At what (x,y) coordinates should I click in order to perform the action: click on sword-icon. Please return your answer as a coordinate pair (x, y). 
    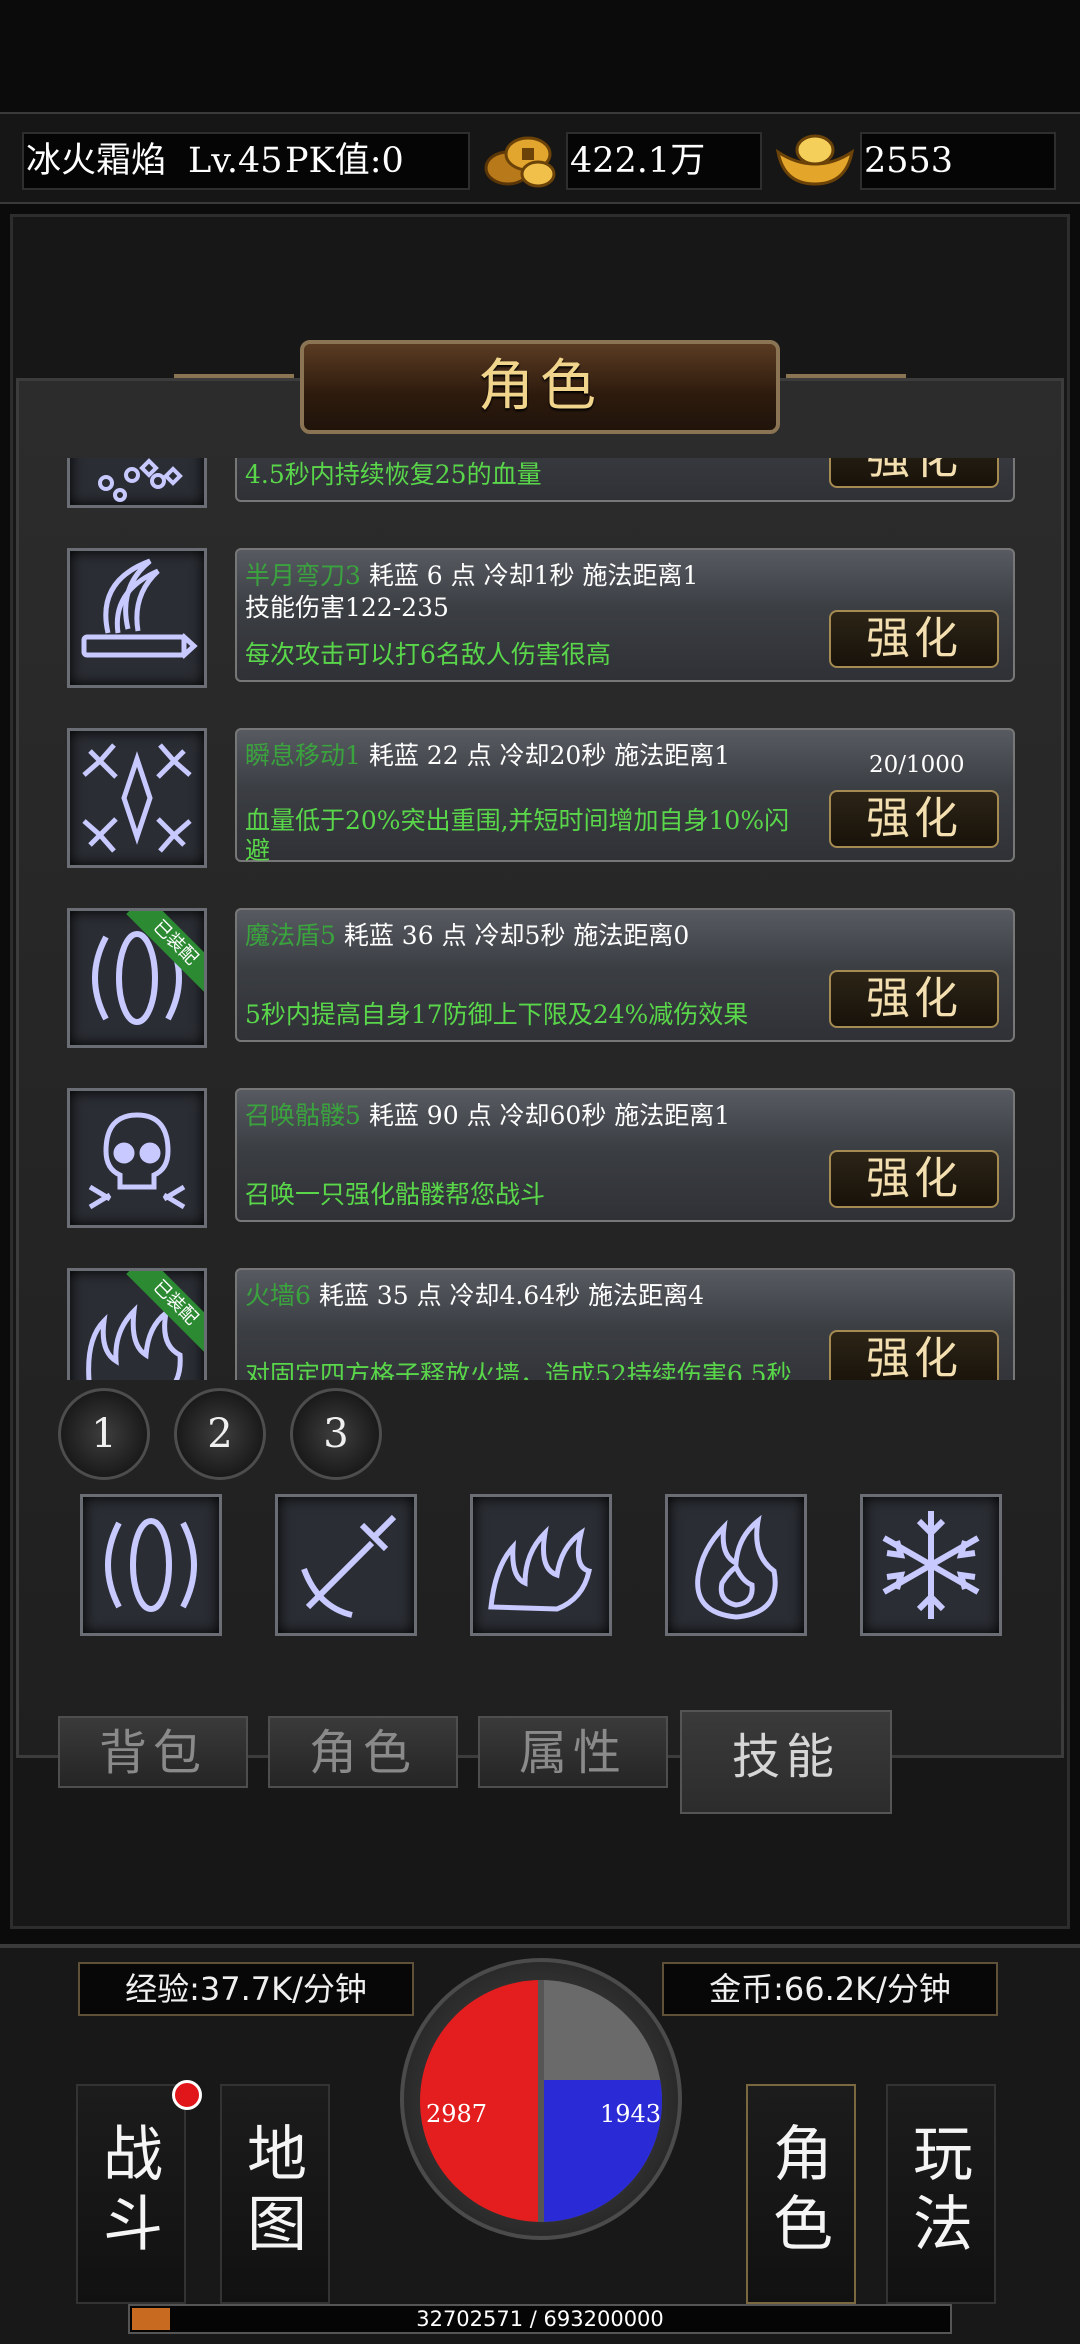
    Looking at the image, I should click on (349, 1566).